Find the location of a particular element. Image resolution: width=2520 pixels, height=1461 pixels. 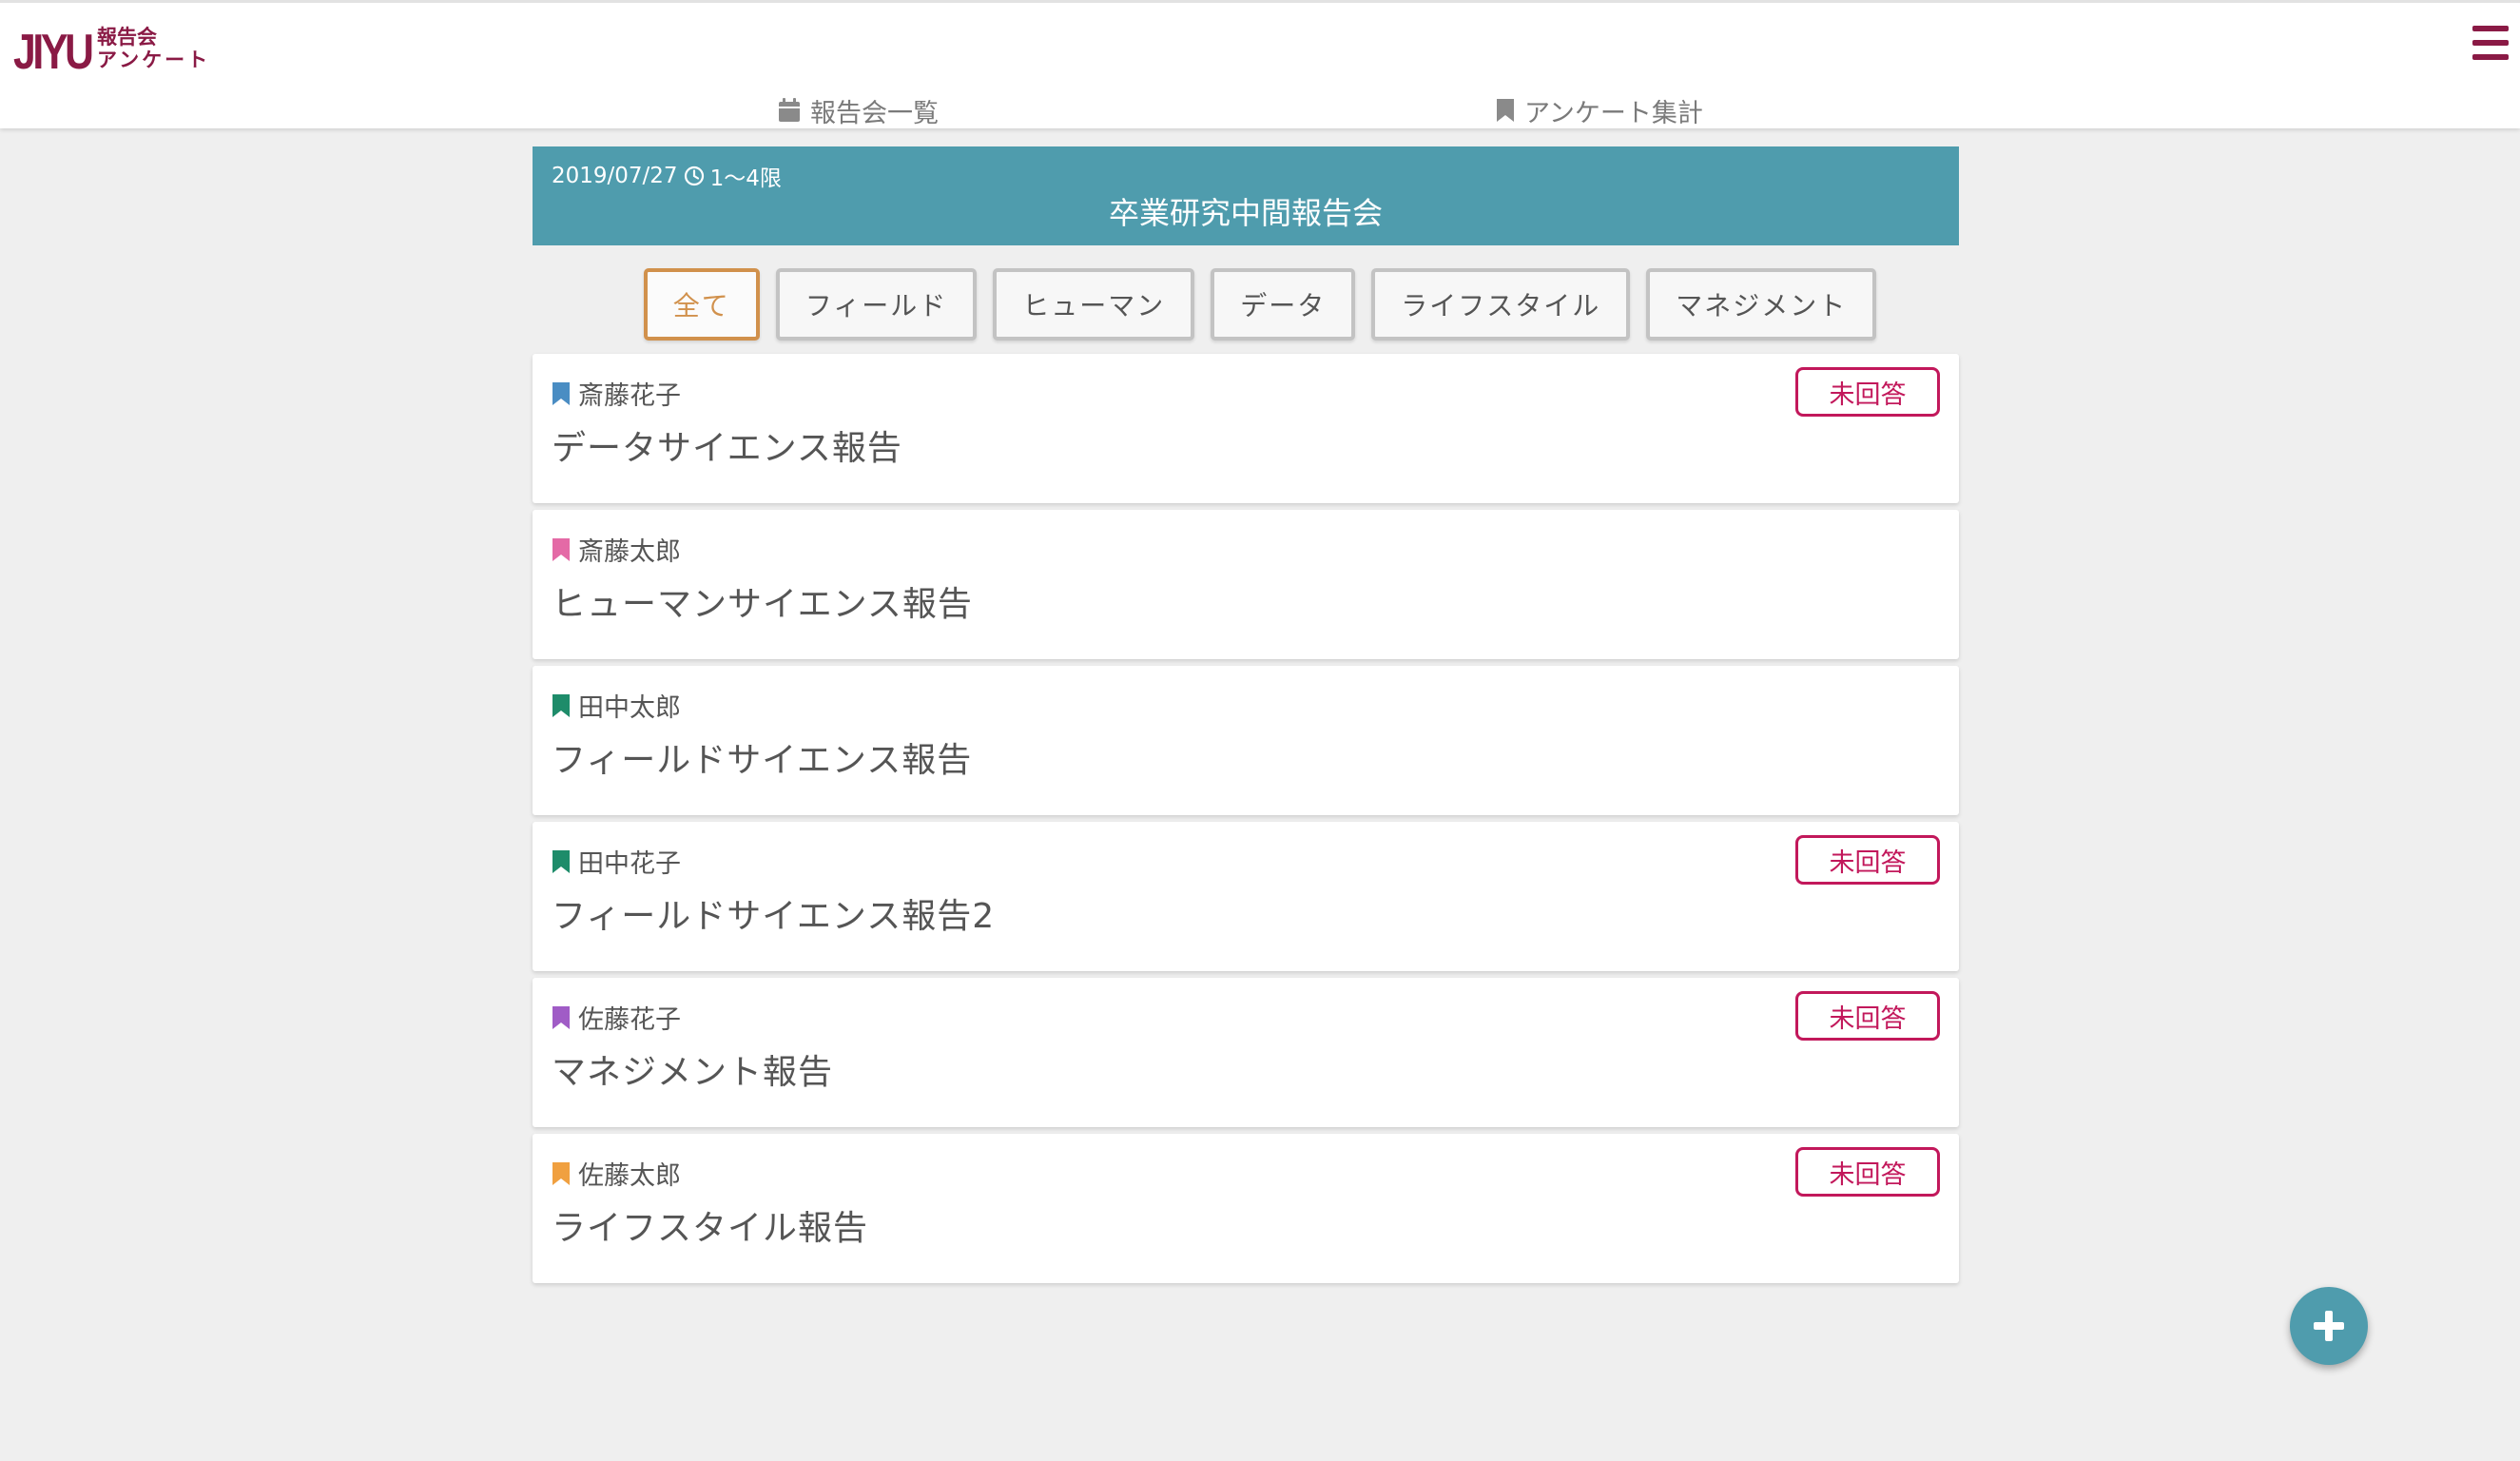

presenter-name: 佐藤花子 is located at coordinates (629, 1020).